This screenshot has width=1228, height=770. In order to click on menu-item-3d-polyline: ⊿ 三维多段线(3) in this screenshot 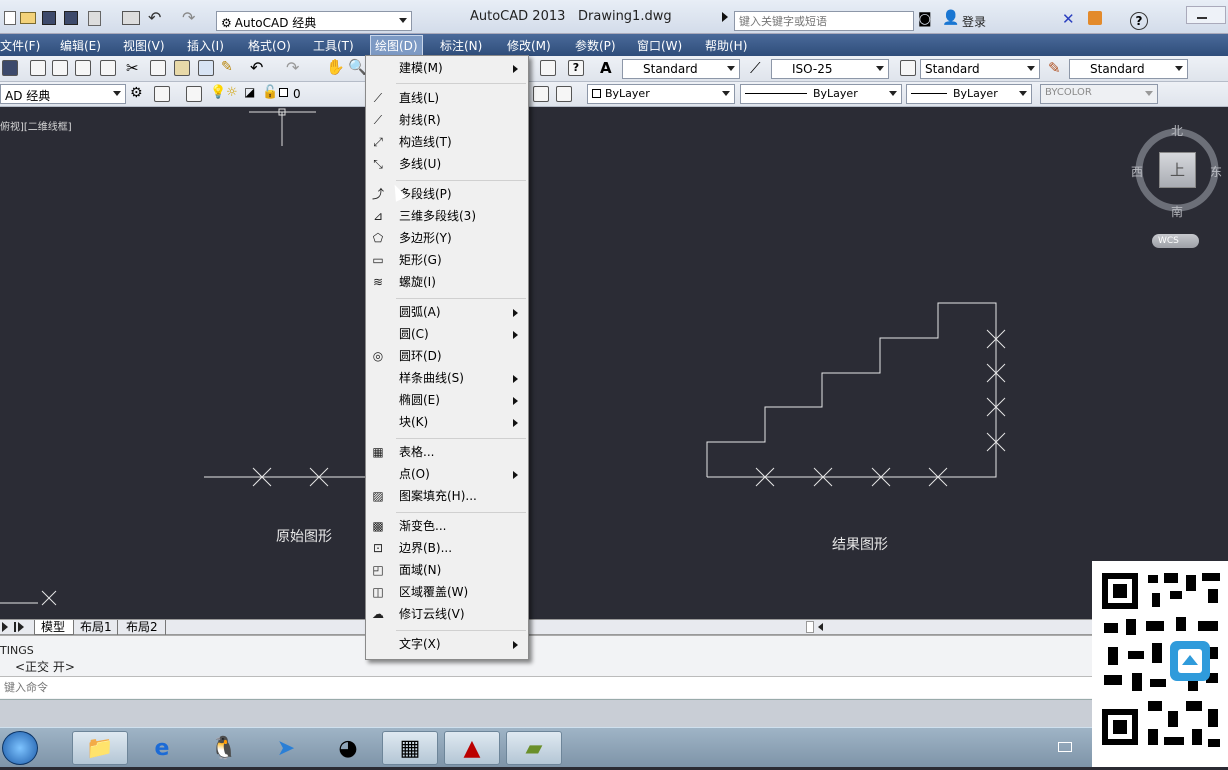, I will do `click(447, 216)`.